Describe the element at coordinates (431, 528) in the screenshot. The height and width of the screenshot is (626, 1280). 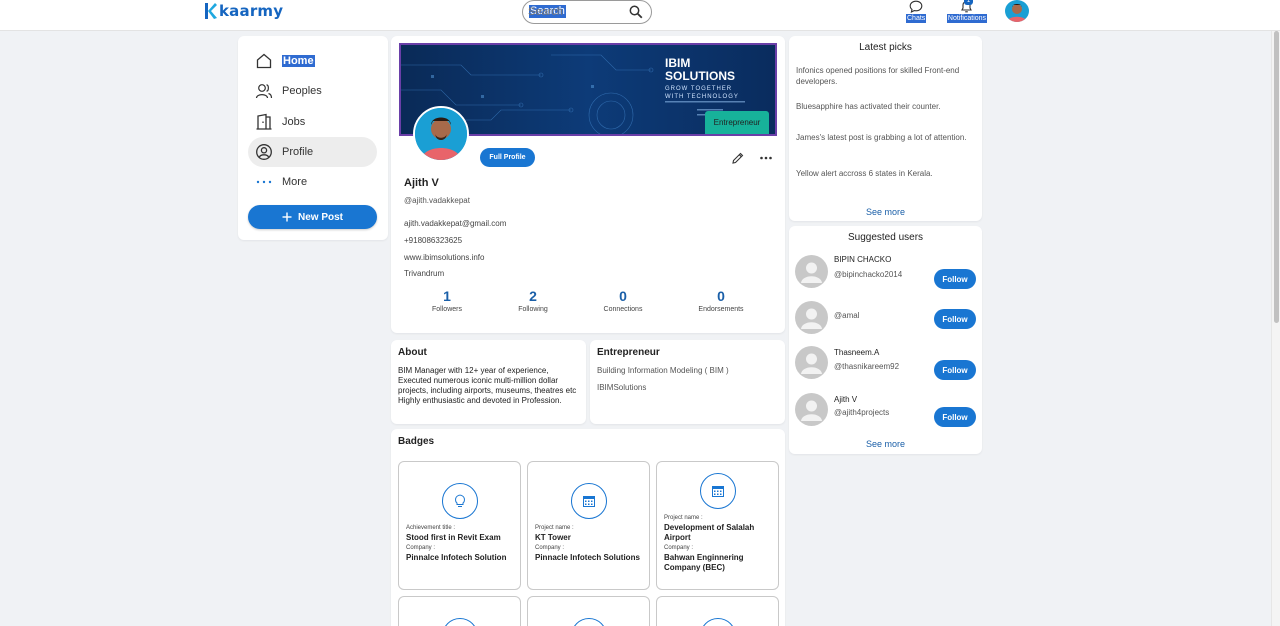
I see `badge-key: Achievement title :` at that location.